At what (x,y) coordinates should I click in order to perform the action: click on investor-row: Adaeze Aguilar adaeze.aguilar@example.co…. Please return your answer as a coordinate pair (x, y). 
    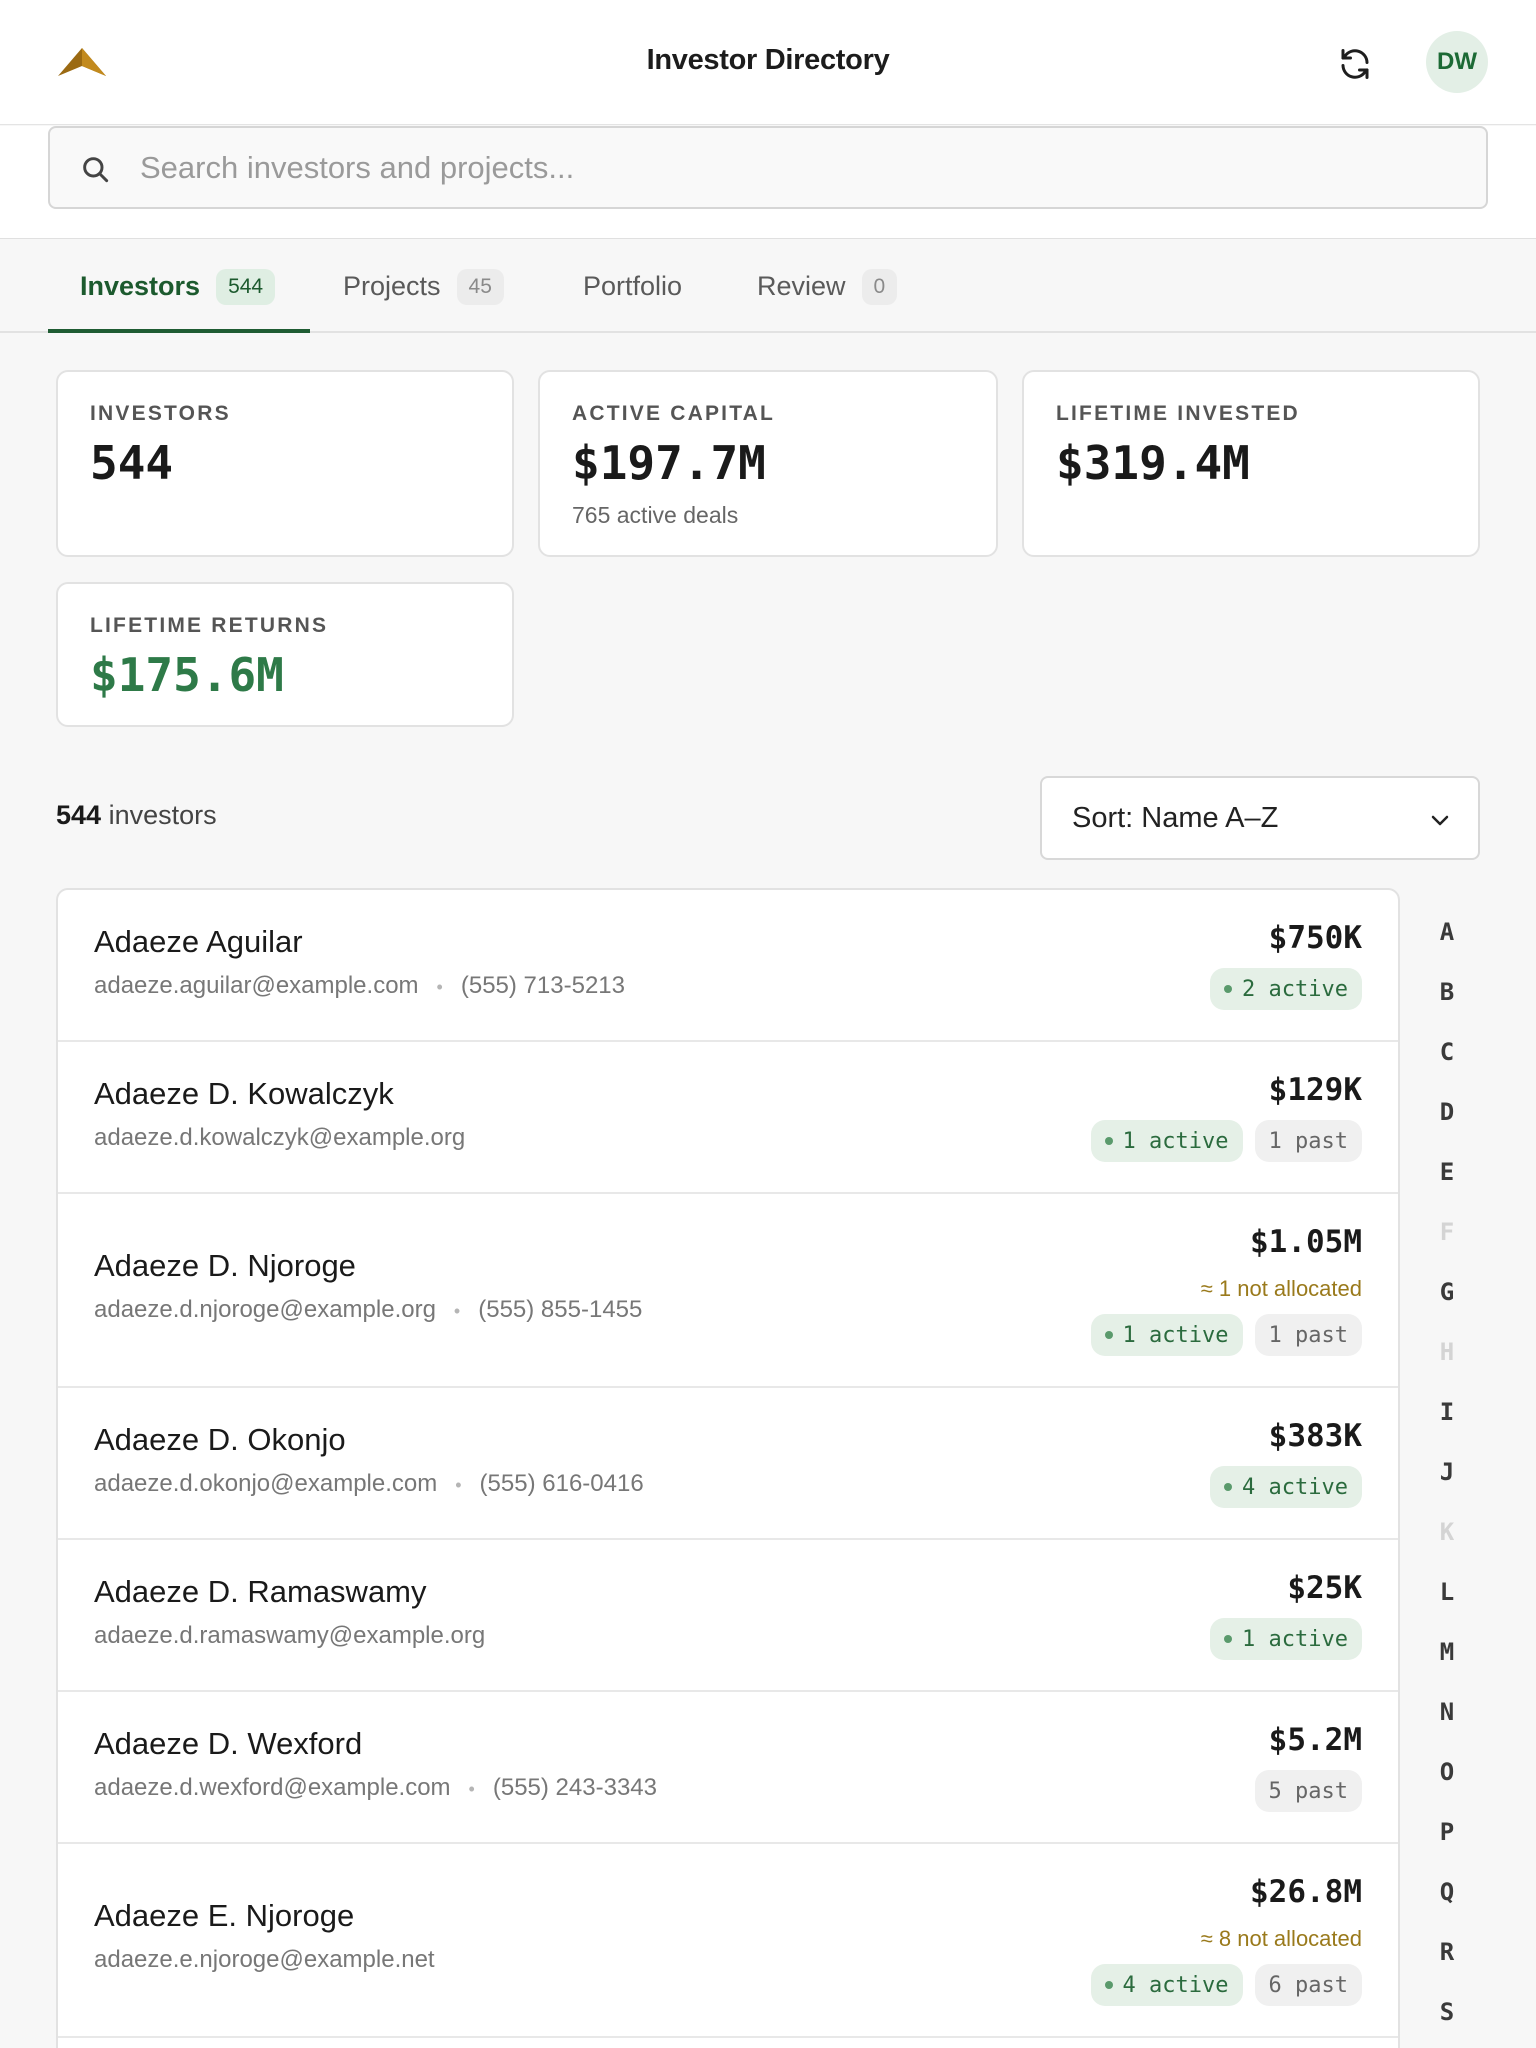
    Looking at the image, I should click on (728, 966).